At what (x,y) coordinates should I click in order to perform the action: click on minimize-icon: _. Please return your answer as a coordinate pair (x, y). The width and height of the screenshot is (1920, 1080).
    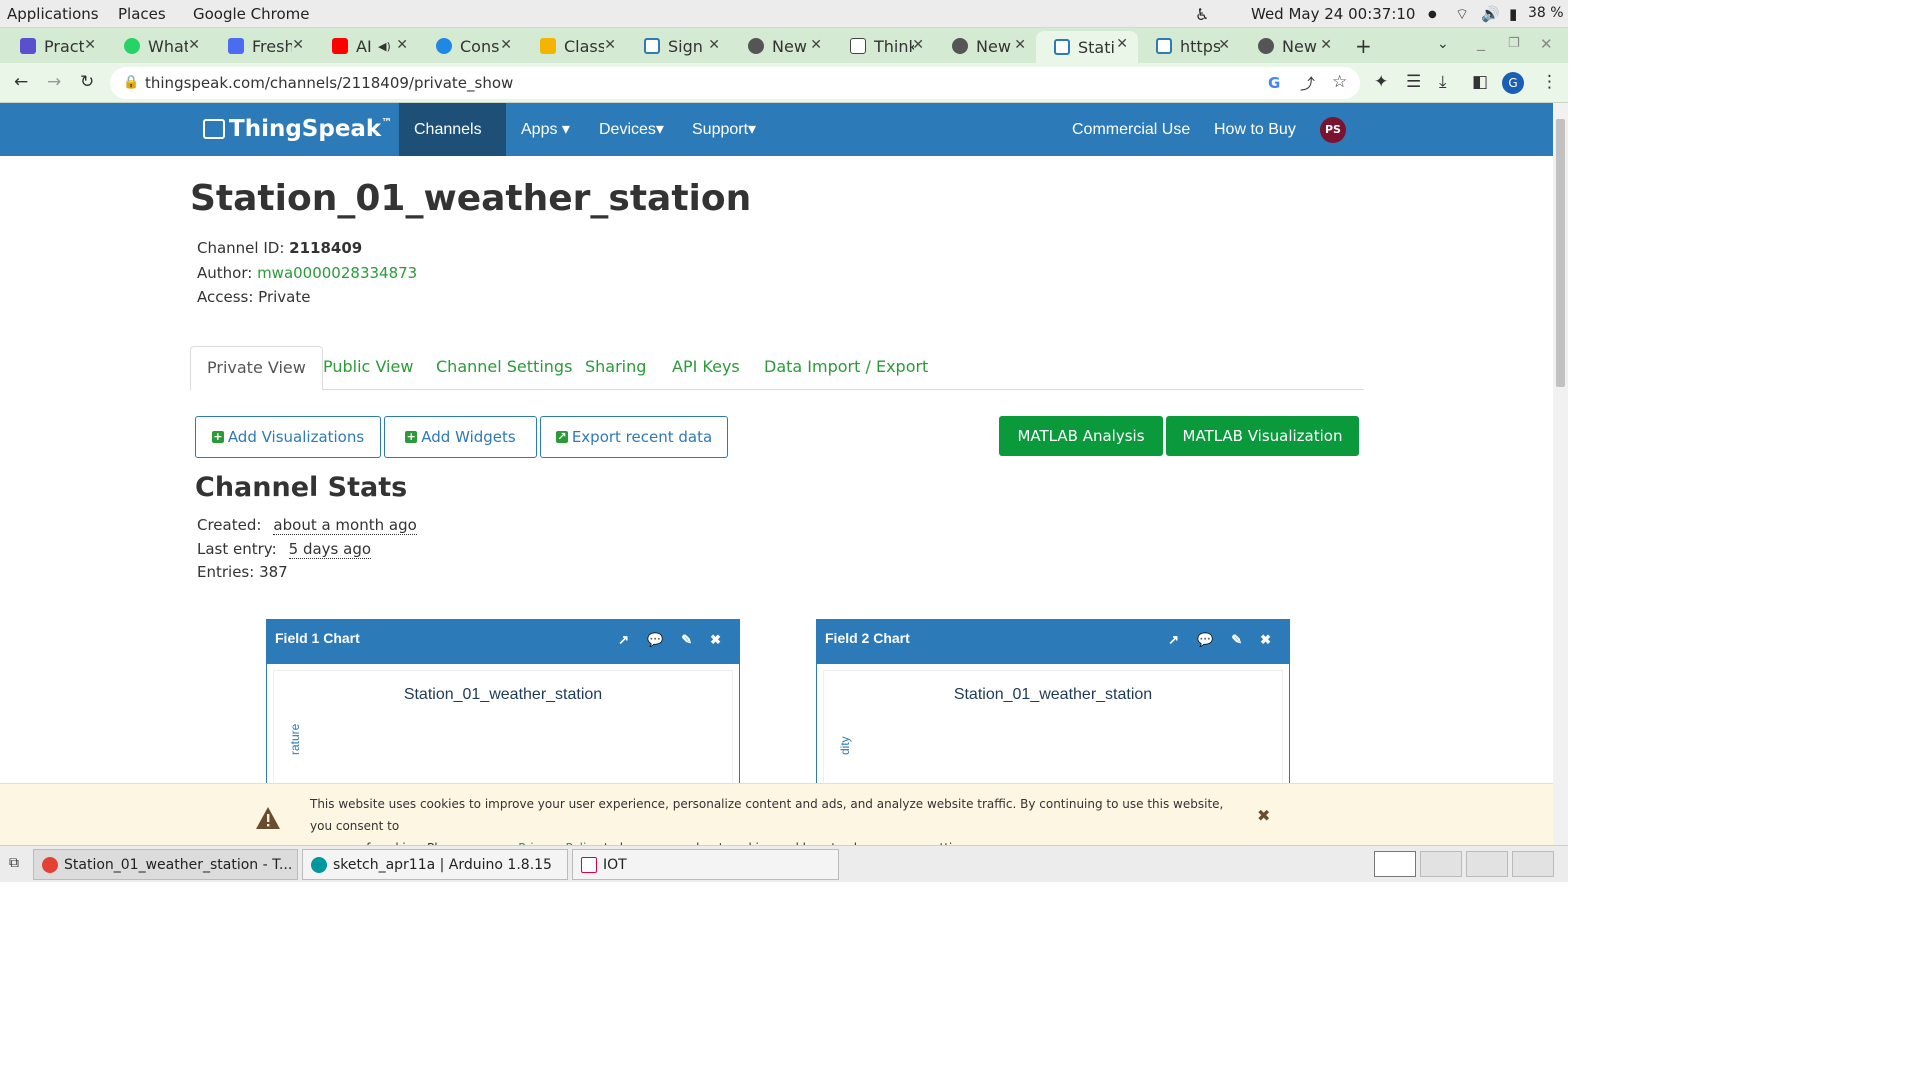
    Looking at the image, I should click on (1481, 41).